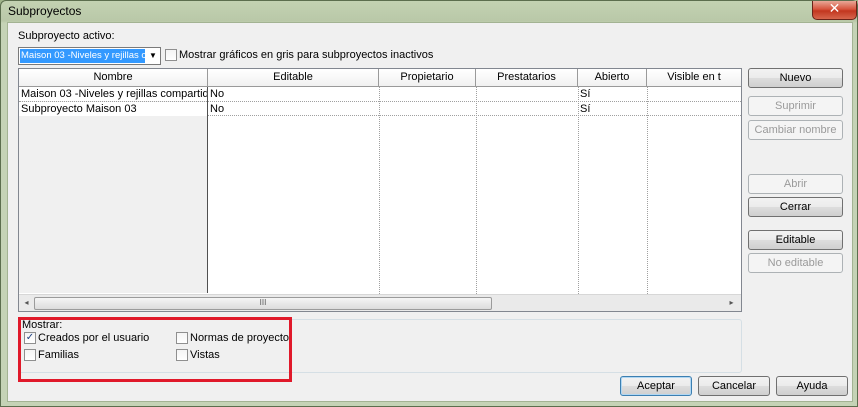 Image resolution: width=858 pixels, height=407 pixels. Describe the element at coordinates (153, 55) in the screenshot. I see `chevron-down-icon: ▼` at that location.